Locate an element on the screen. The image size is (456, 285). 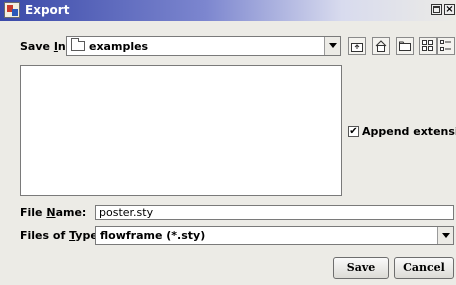
up-one-level-button is located at coordinates (357, 46).